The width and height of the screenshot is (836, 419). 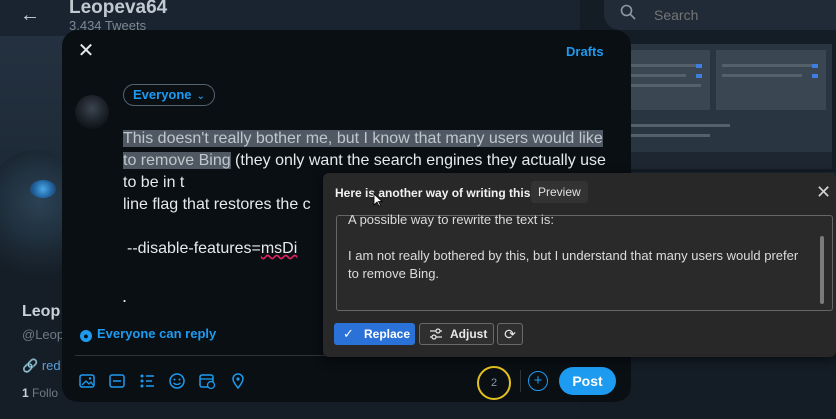 I want to click on emoji-icon, so click(x=177, y=381).